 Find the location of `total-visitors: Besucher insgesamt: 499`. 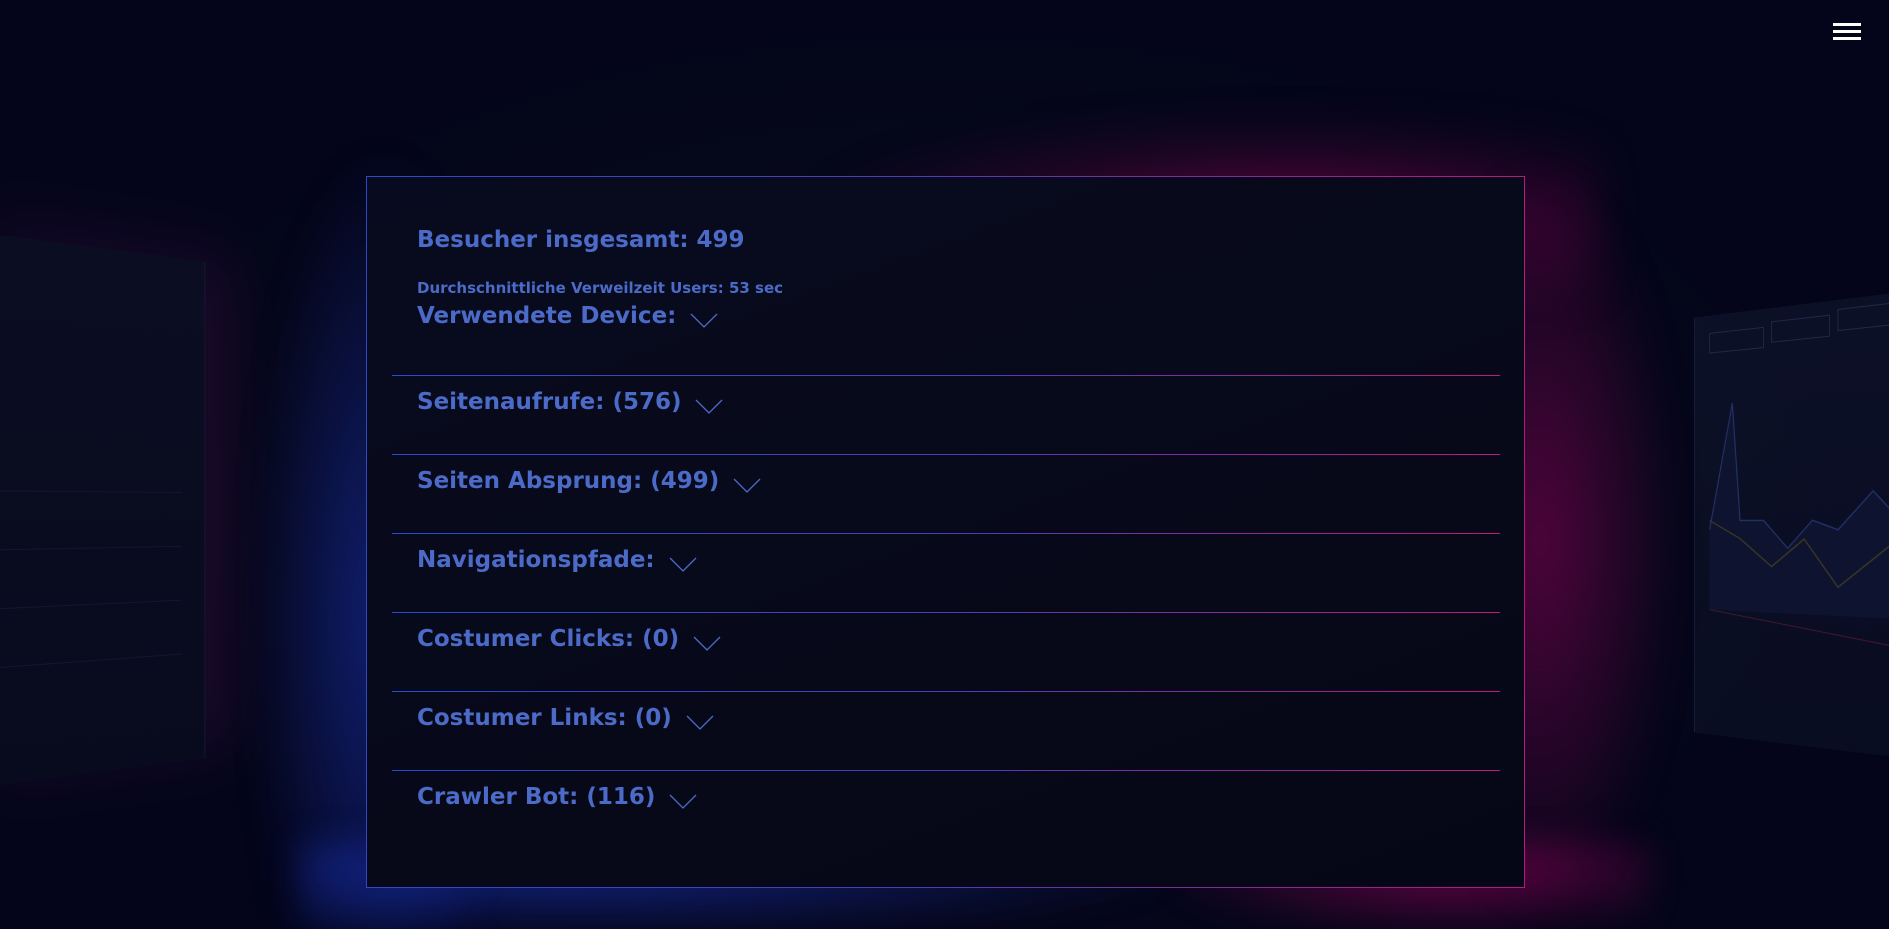

total-visitors: Besucher insgesamt: 499 is located at coordinates (581, 240).